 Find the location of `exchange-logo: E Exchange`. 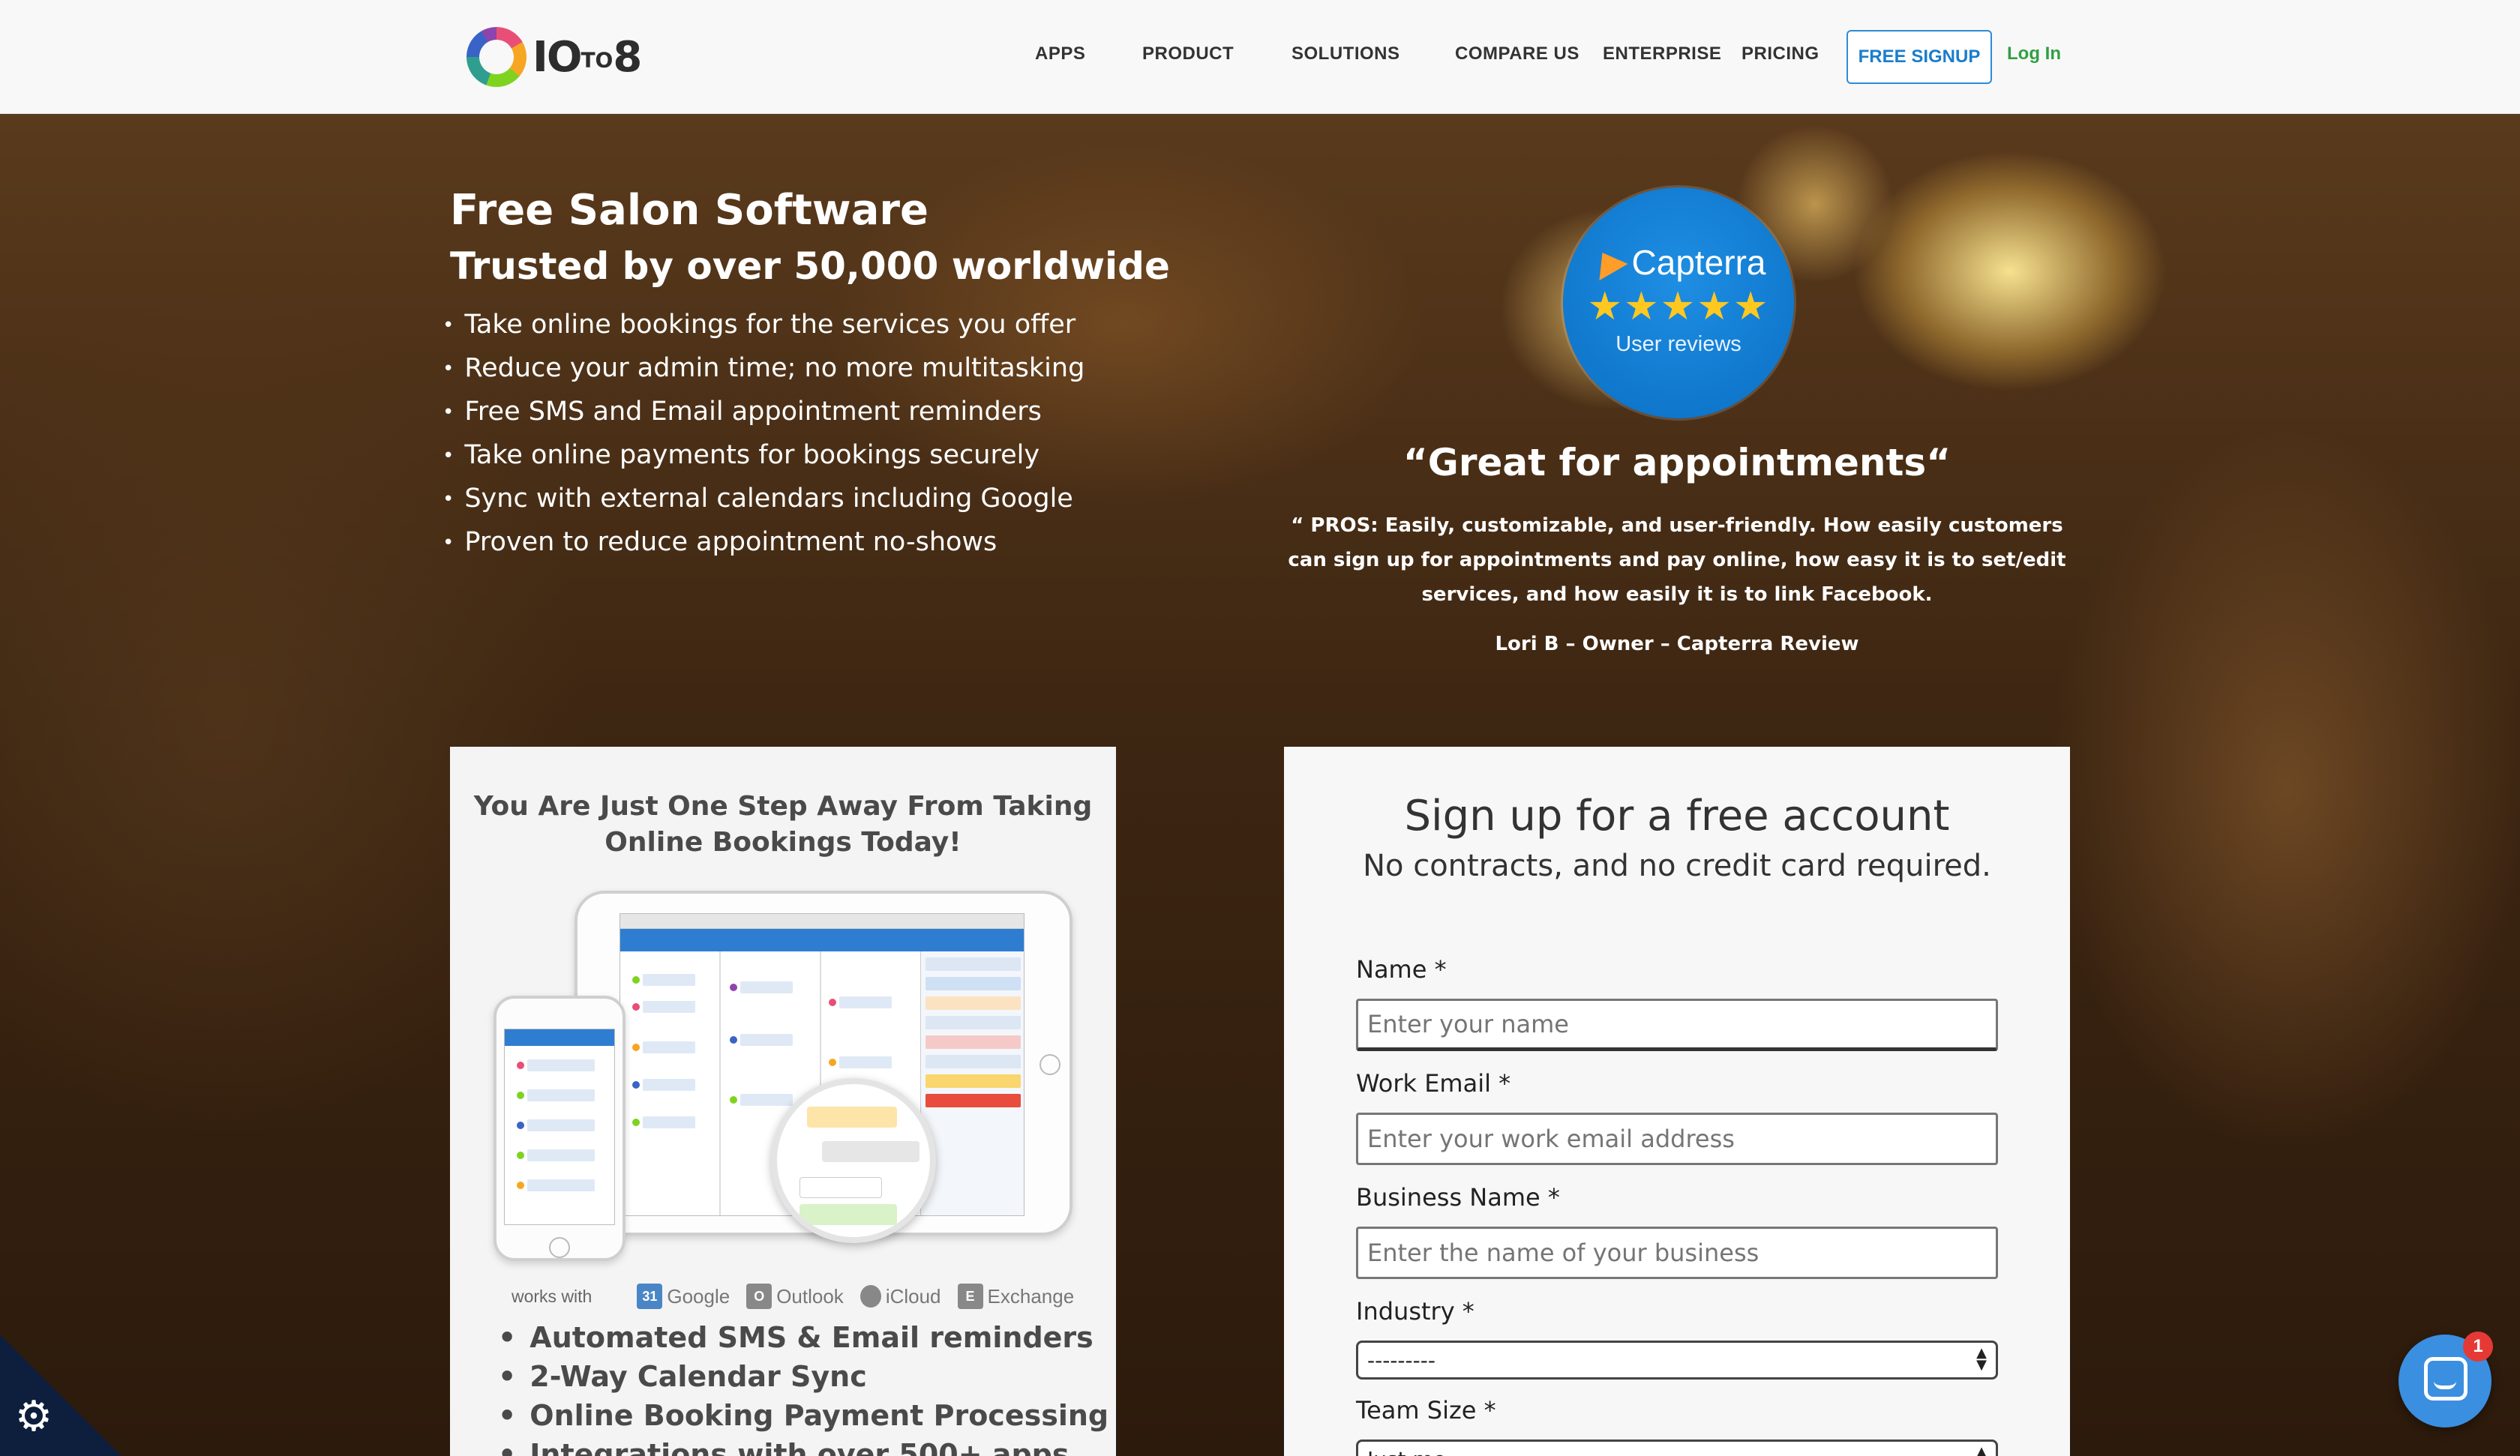

exchange-logo: E Exchange is located at coordinates (1015, 1296).